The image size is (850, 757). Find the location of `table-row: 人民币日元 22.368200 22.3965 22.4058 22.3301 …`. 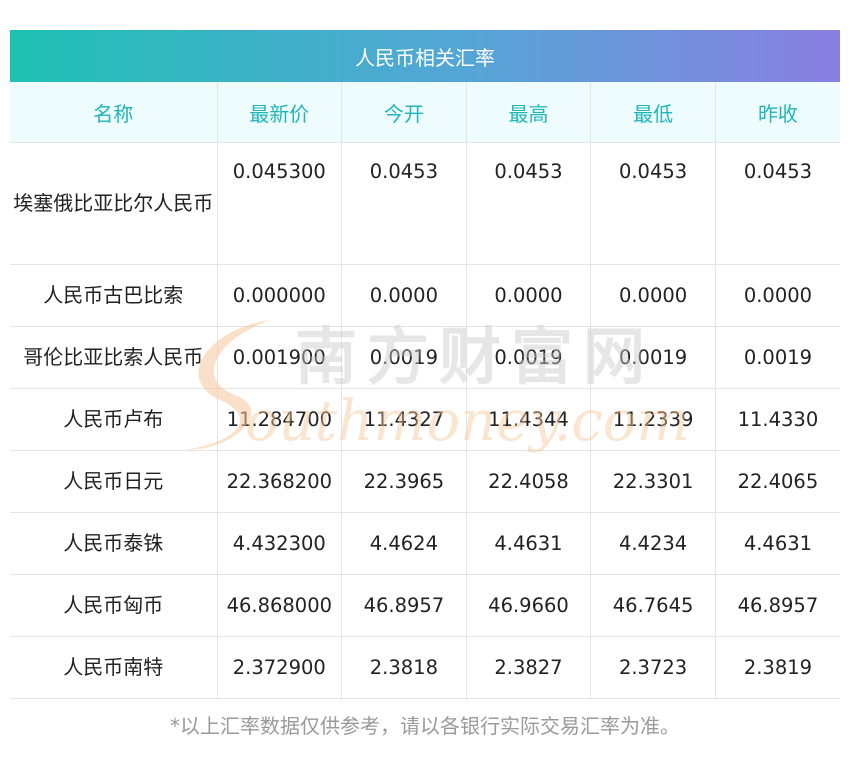

table-row: 人民币日元 22.368200 22.3965 22.4058 22.3301 … is located at coordinates (425, 481).